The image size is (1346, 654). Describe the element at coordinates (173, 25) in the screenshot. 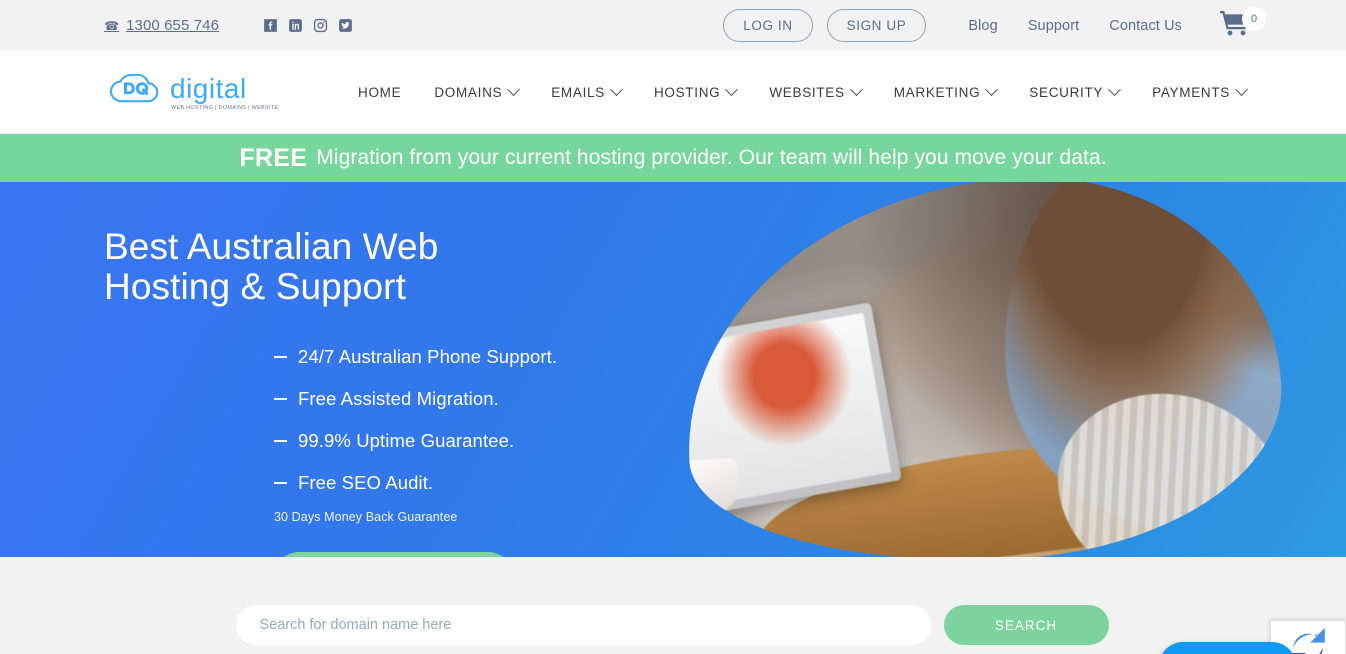

I see `phone-number: 1300 655 746` at that location.